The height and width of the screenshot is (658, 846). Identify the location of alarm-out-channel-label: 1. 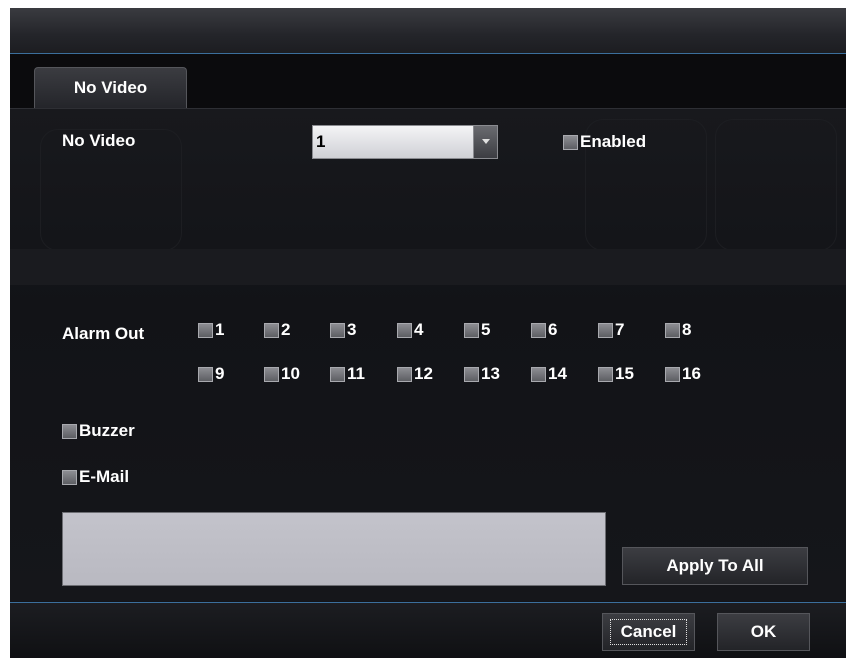
(220, 329).